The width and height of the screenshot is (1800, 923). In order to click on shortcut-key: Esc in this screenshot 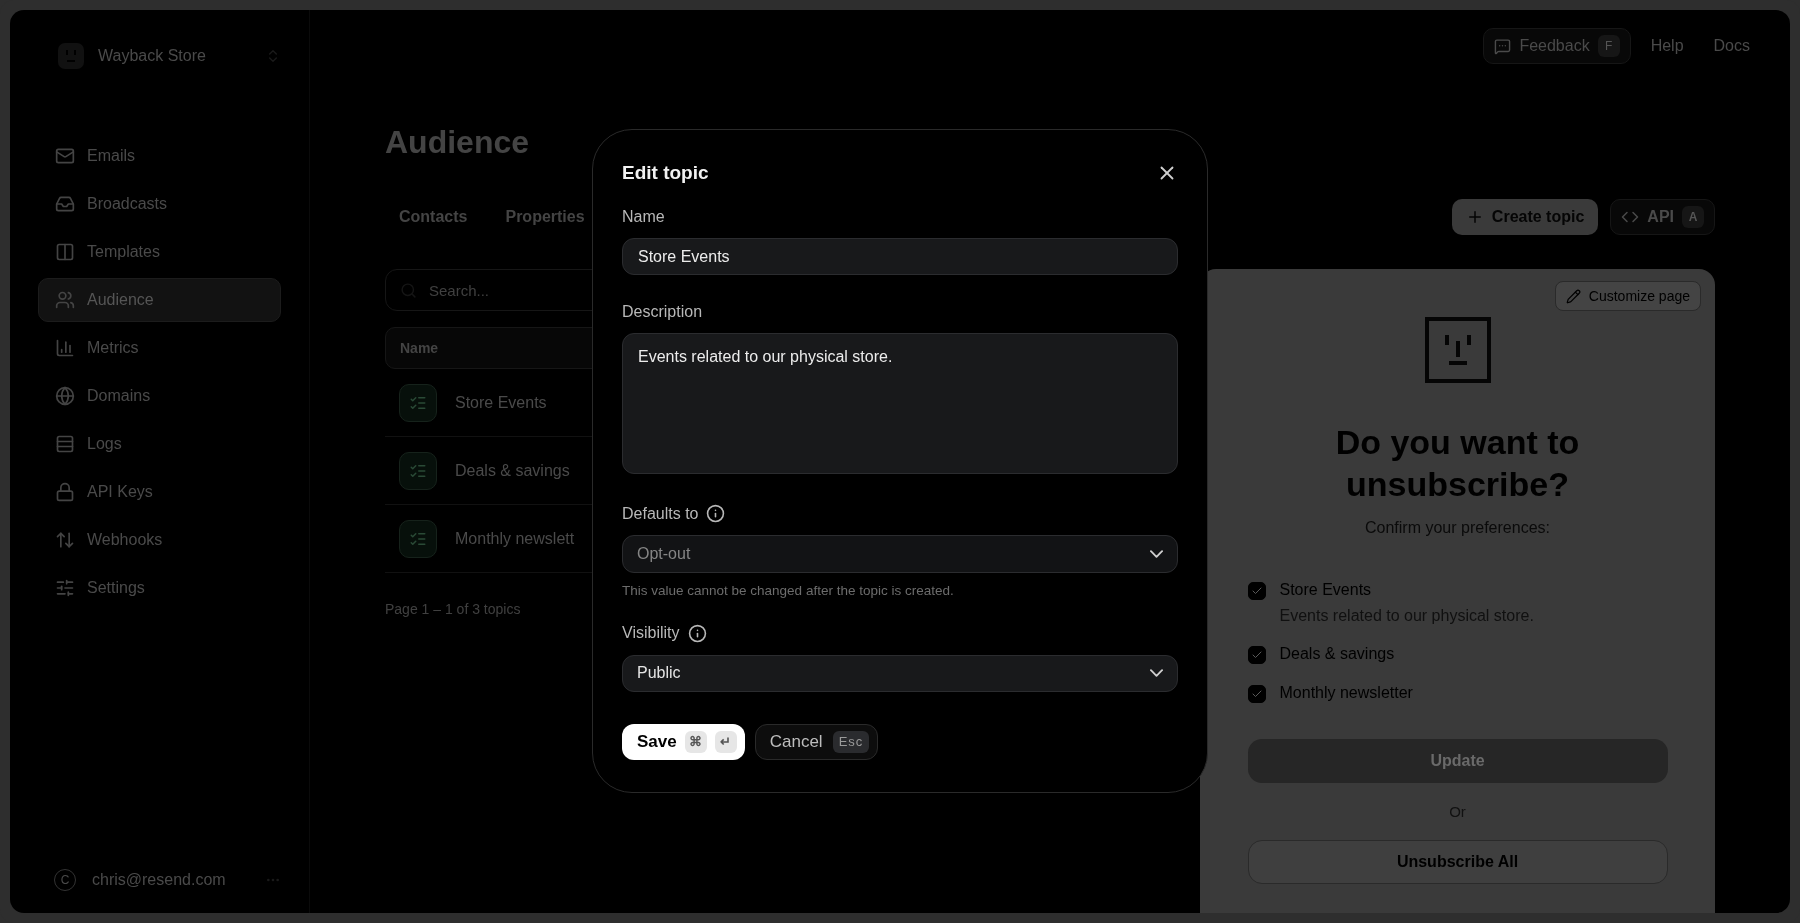, I will do `click(851, 742)`.